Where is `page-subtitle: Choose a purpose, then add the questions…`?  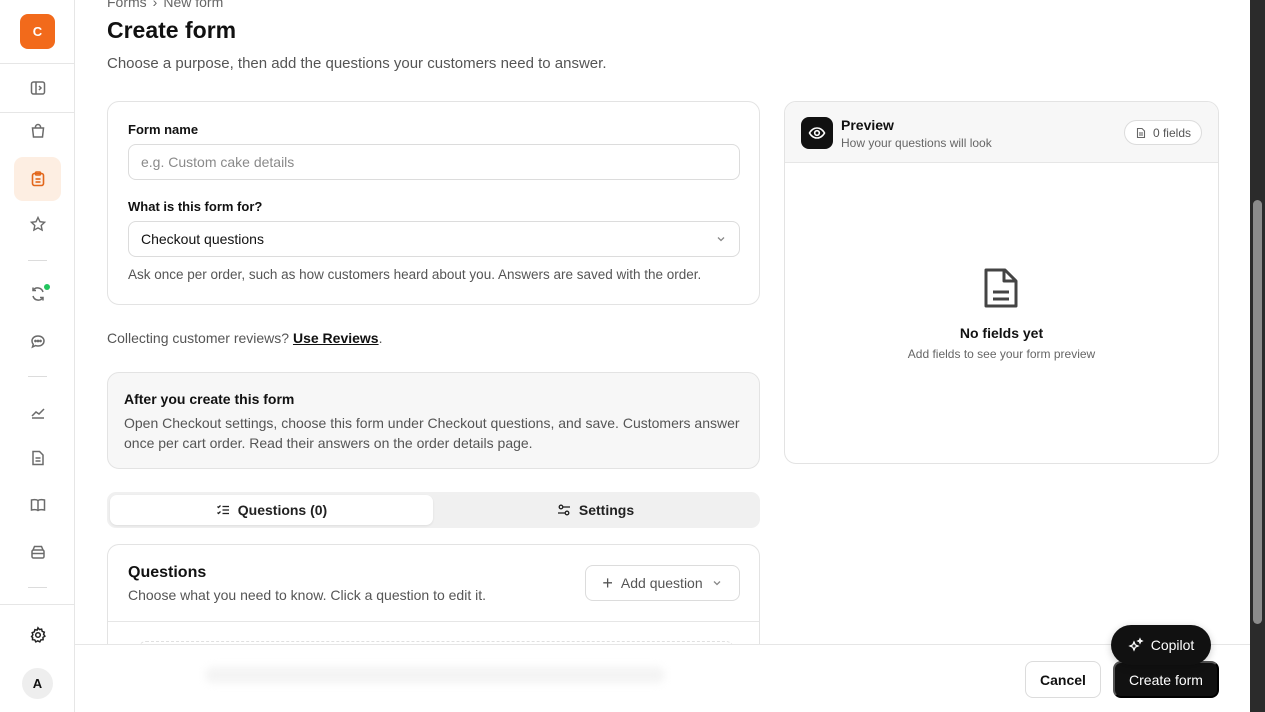
page-subtitle: Choose a purpose, then add the questions… is located at coordinates (357, 63).